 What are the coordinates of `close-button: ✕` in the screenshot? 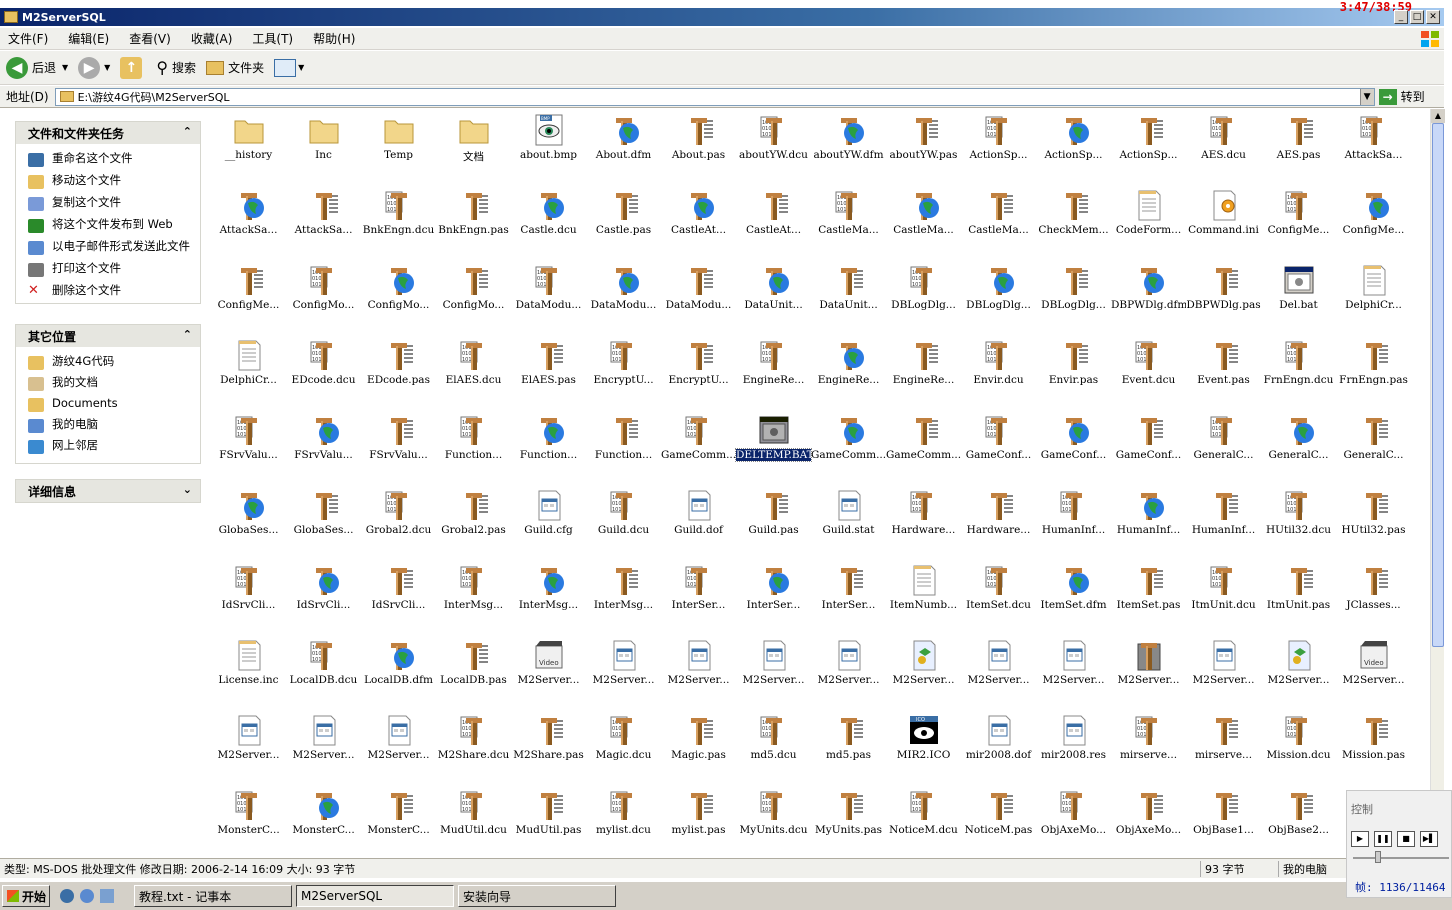 It's located at (1433, 17).